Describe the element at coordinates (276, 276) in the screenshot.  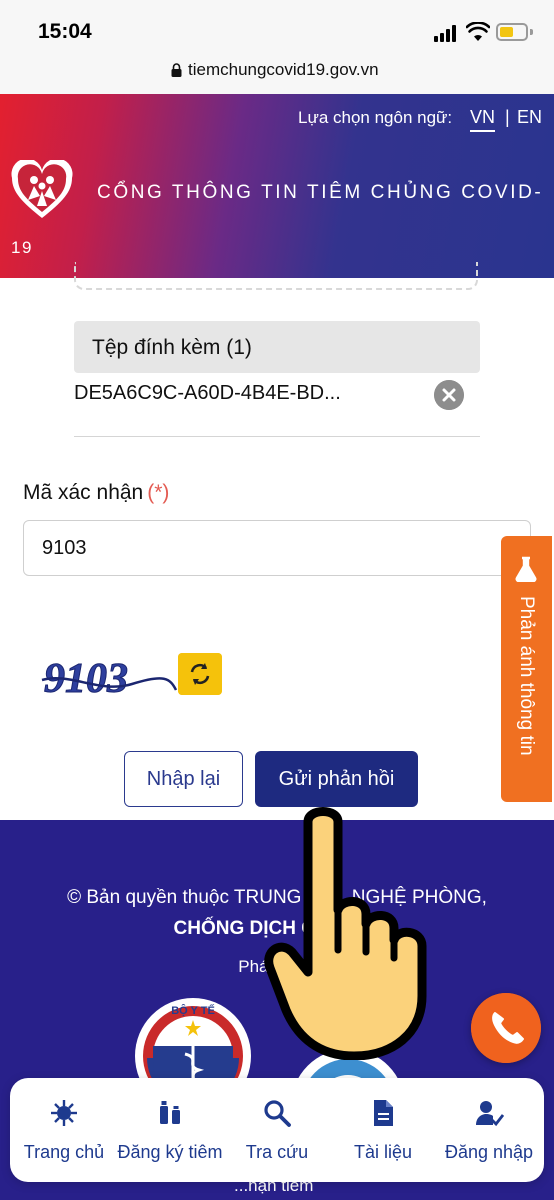
I see `upload-dropzone` at that location.